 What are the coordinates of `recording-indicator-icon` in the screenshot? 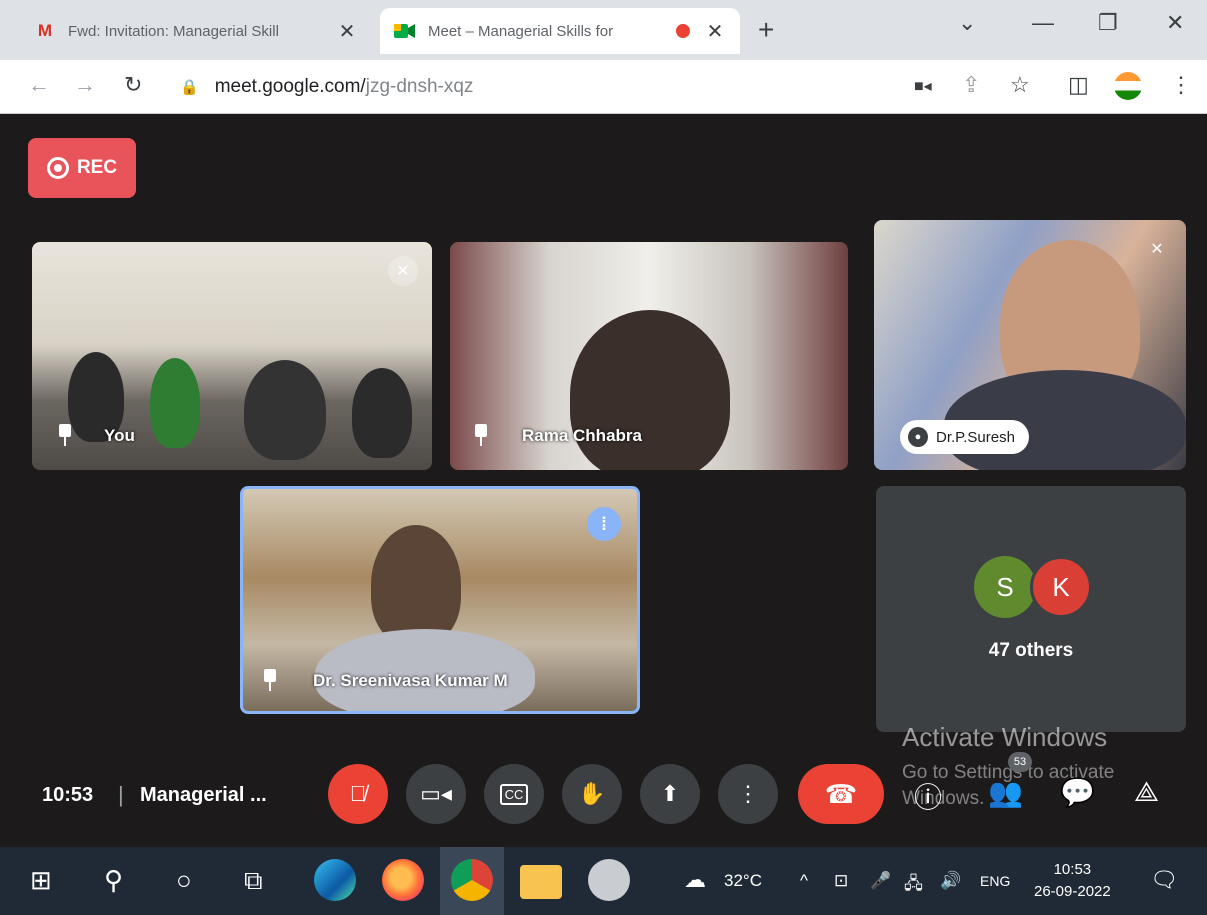 It's located at (683, 31).